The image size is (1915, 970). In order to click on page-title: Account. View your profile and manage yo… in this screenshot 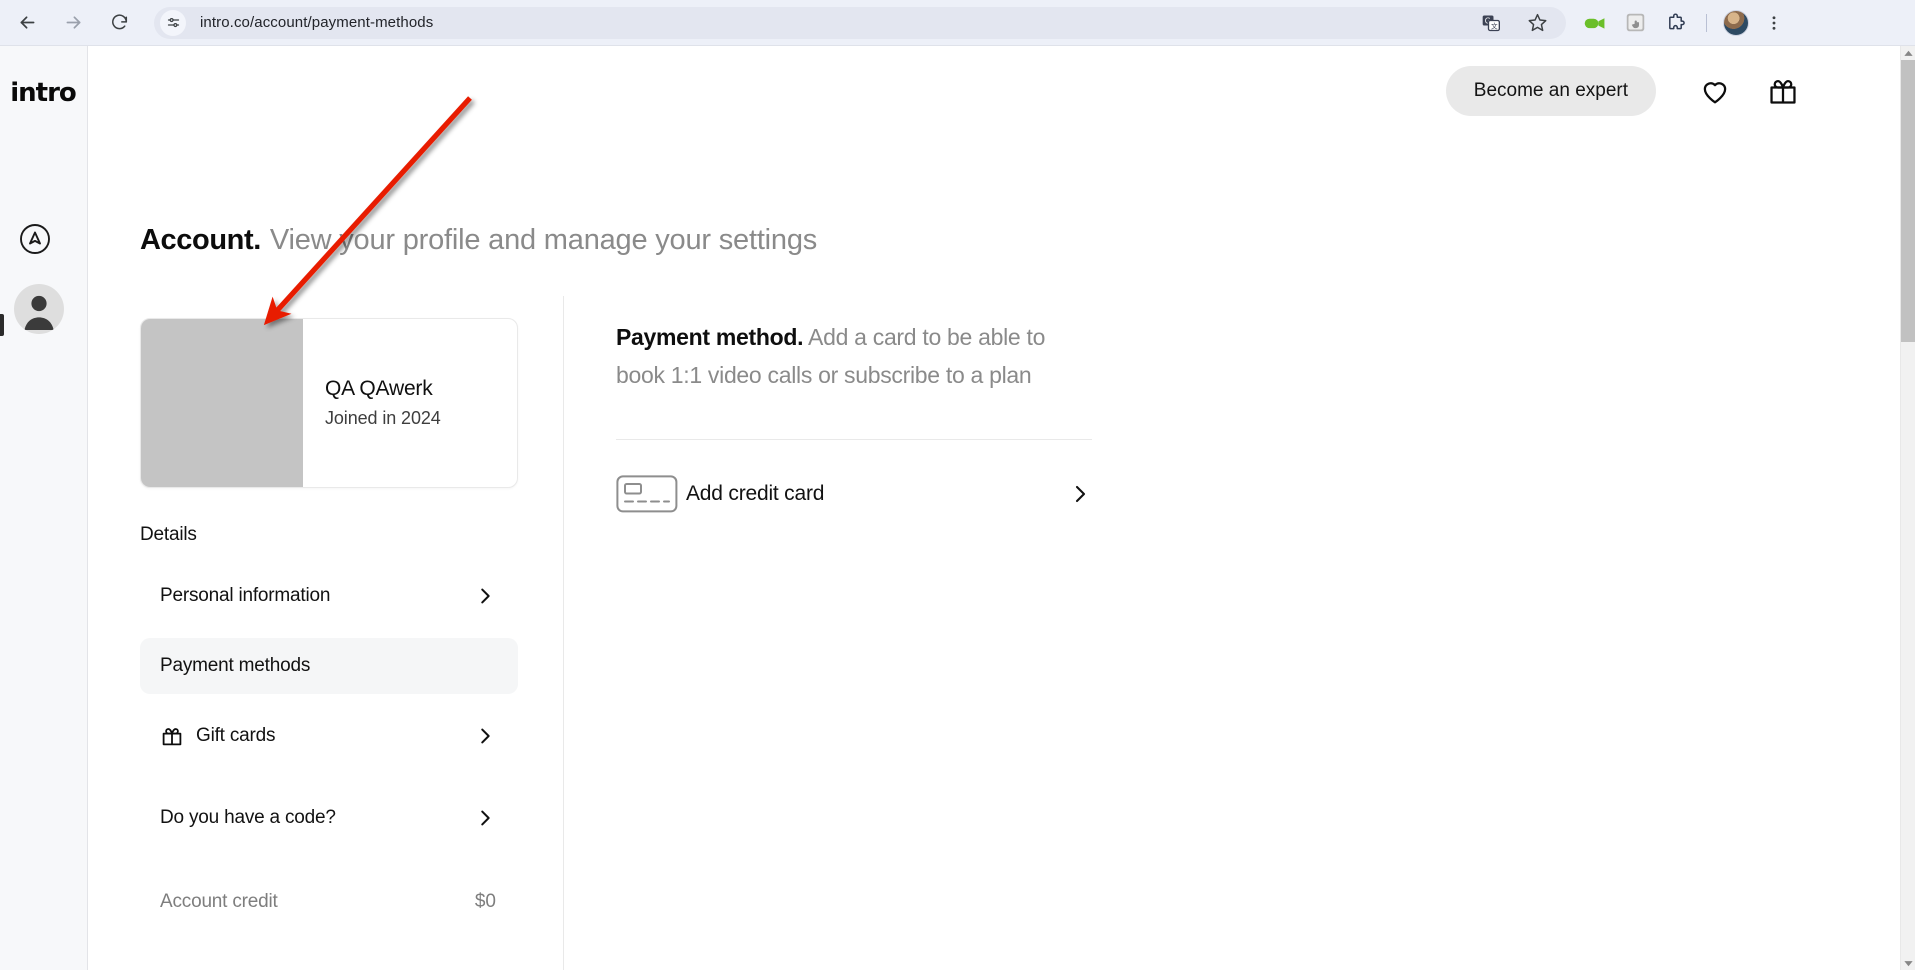, I will do `click(478, 240)`.